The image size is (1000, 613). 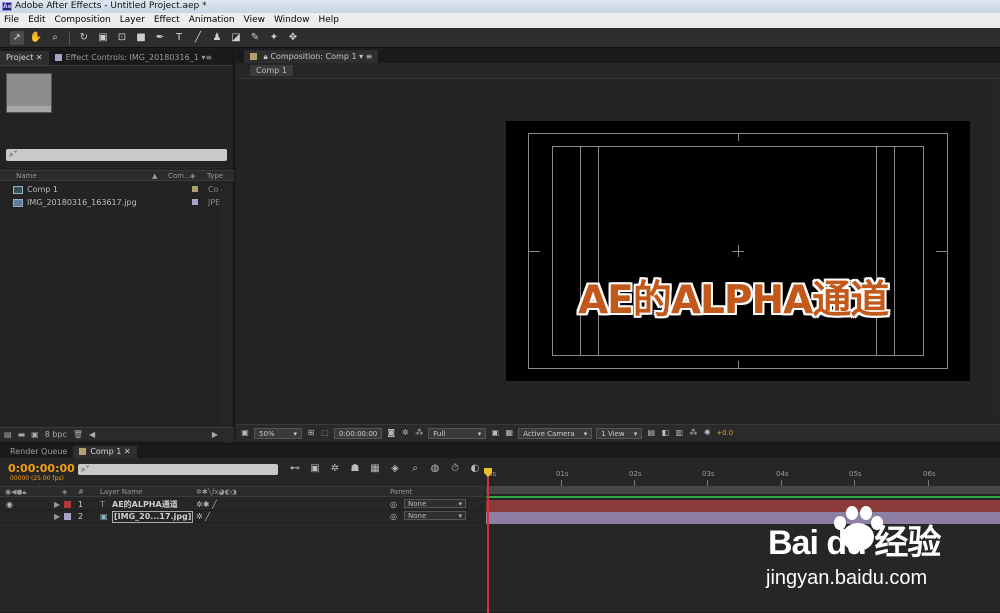 I want to click on type-tool-icon: T, so click(x=179, y=38).